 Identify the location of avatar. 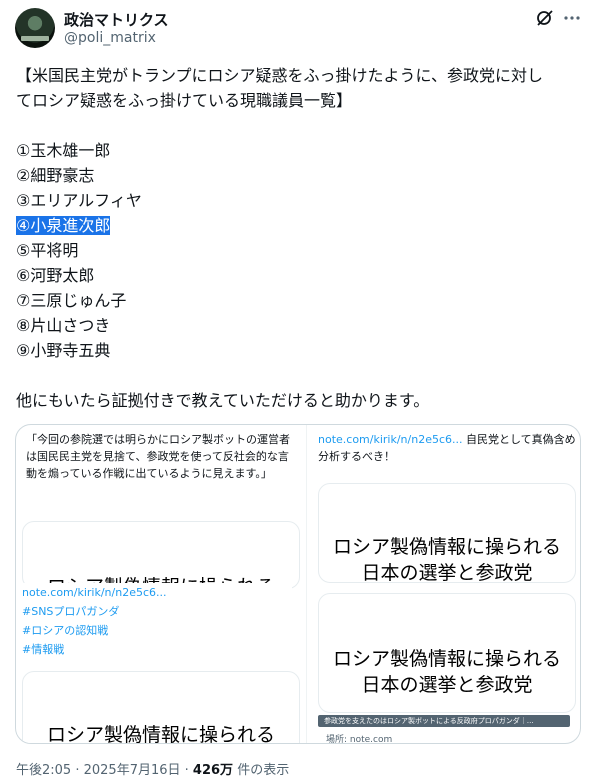
(35, 28).